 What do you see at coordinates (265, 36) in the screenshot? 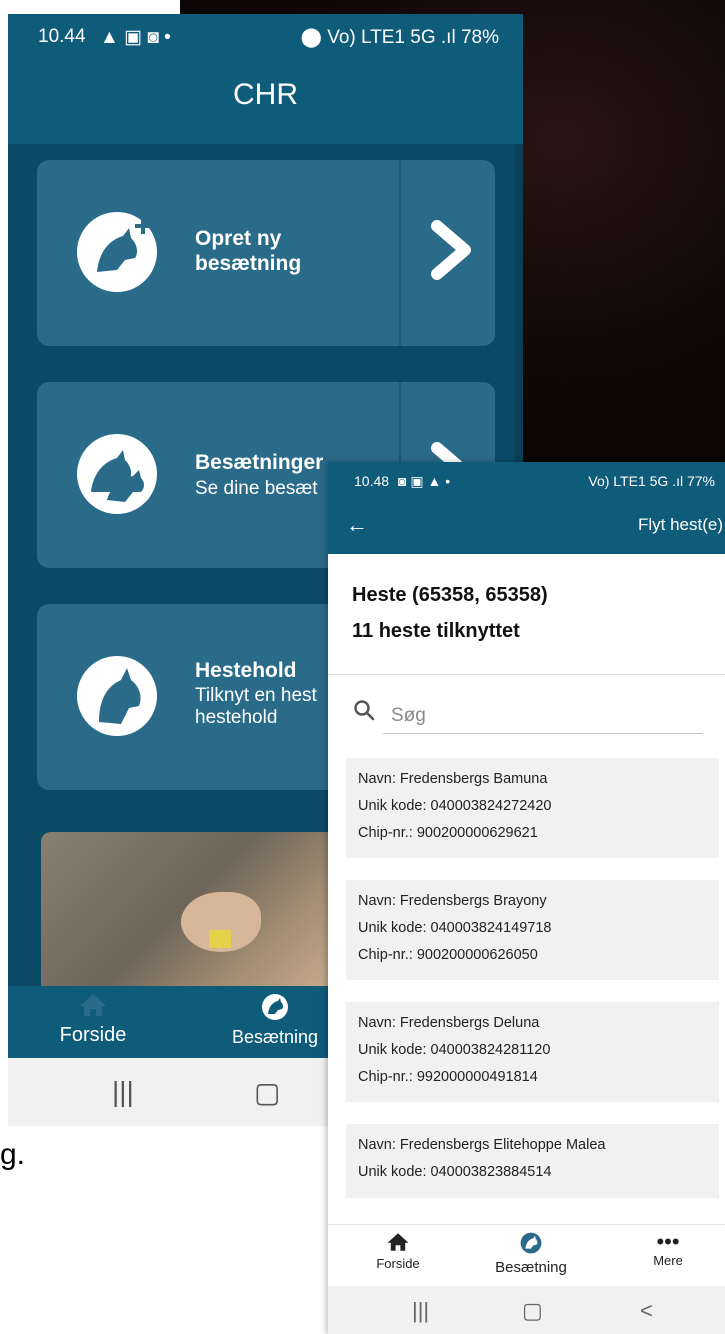
I see `status-bar: 10.44 ▲ ▣ ◙ • ⬤ Vo) LTE1 5G .ıl 78%` at bounding box center [265, 36].